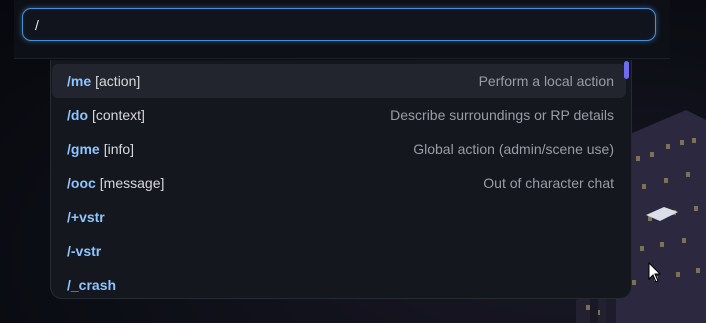 This screenshot has width=706, height=323. I want to click on suggestion-command-group: /+vstr, so click(86, 217).